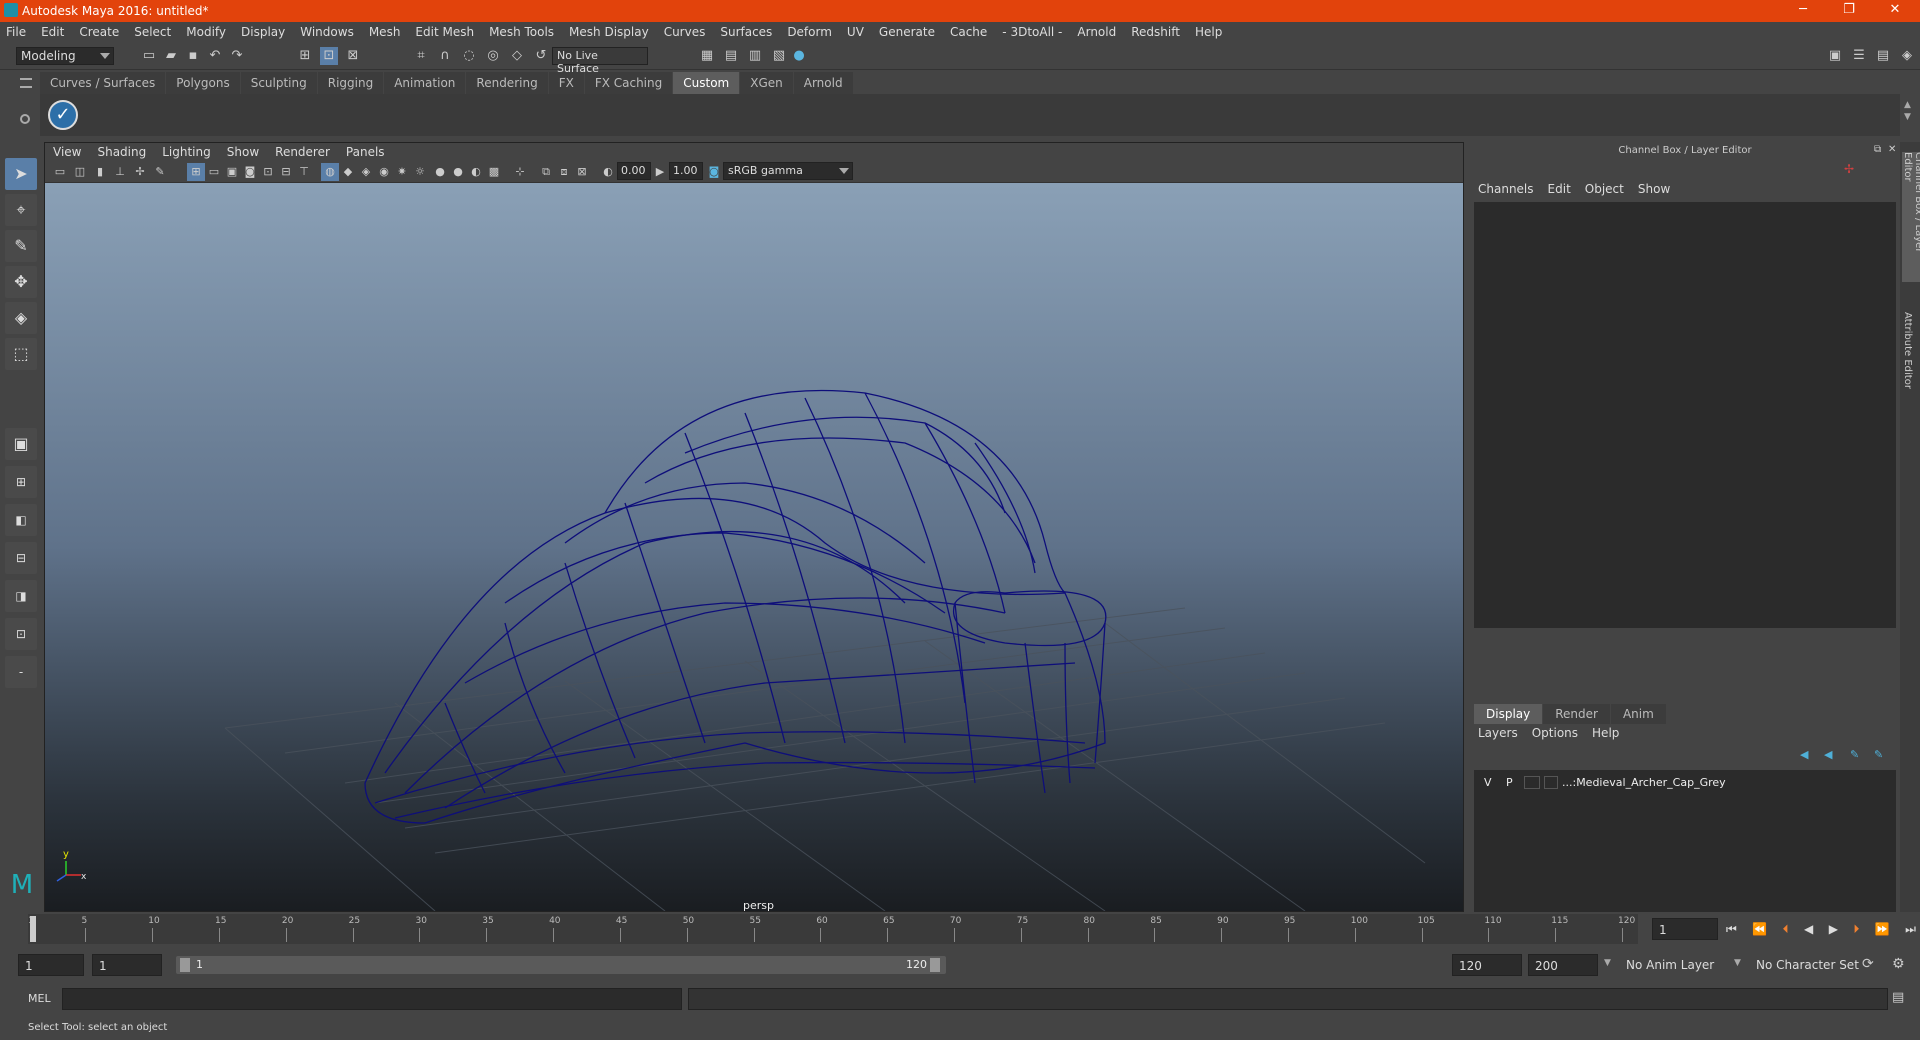  What do you see at coordinates (788, 171) in the screenshot?
I see `colorspace-dropdown: sRGB gamma` at bounding box center [788, 171].